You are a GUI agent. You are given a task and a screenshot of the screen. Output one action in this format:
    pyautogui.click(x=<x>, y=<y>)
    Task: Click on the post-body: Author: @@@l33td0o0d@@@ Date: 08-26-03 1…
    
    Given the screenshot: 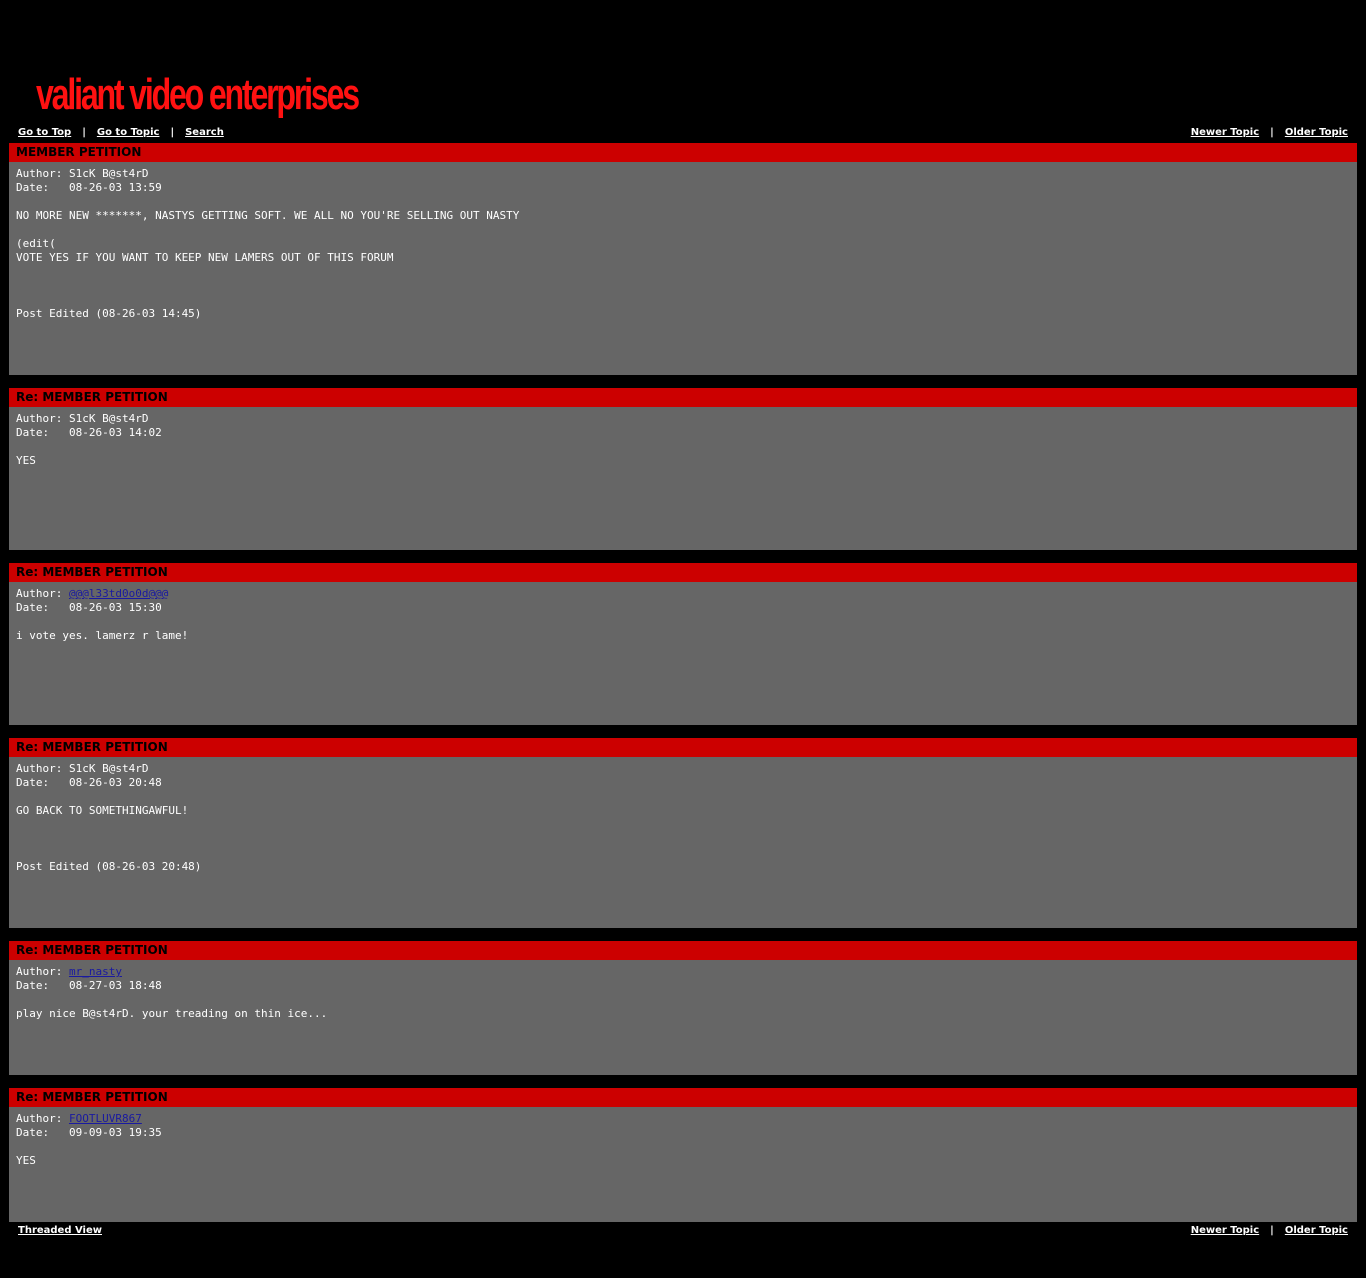 What is the action you would take?
    pyautogui.click(x=683, y=615)
    